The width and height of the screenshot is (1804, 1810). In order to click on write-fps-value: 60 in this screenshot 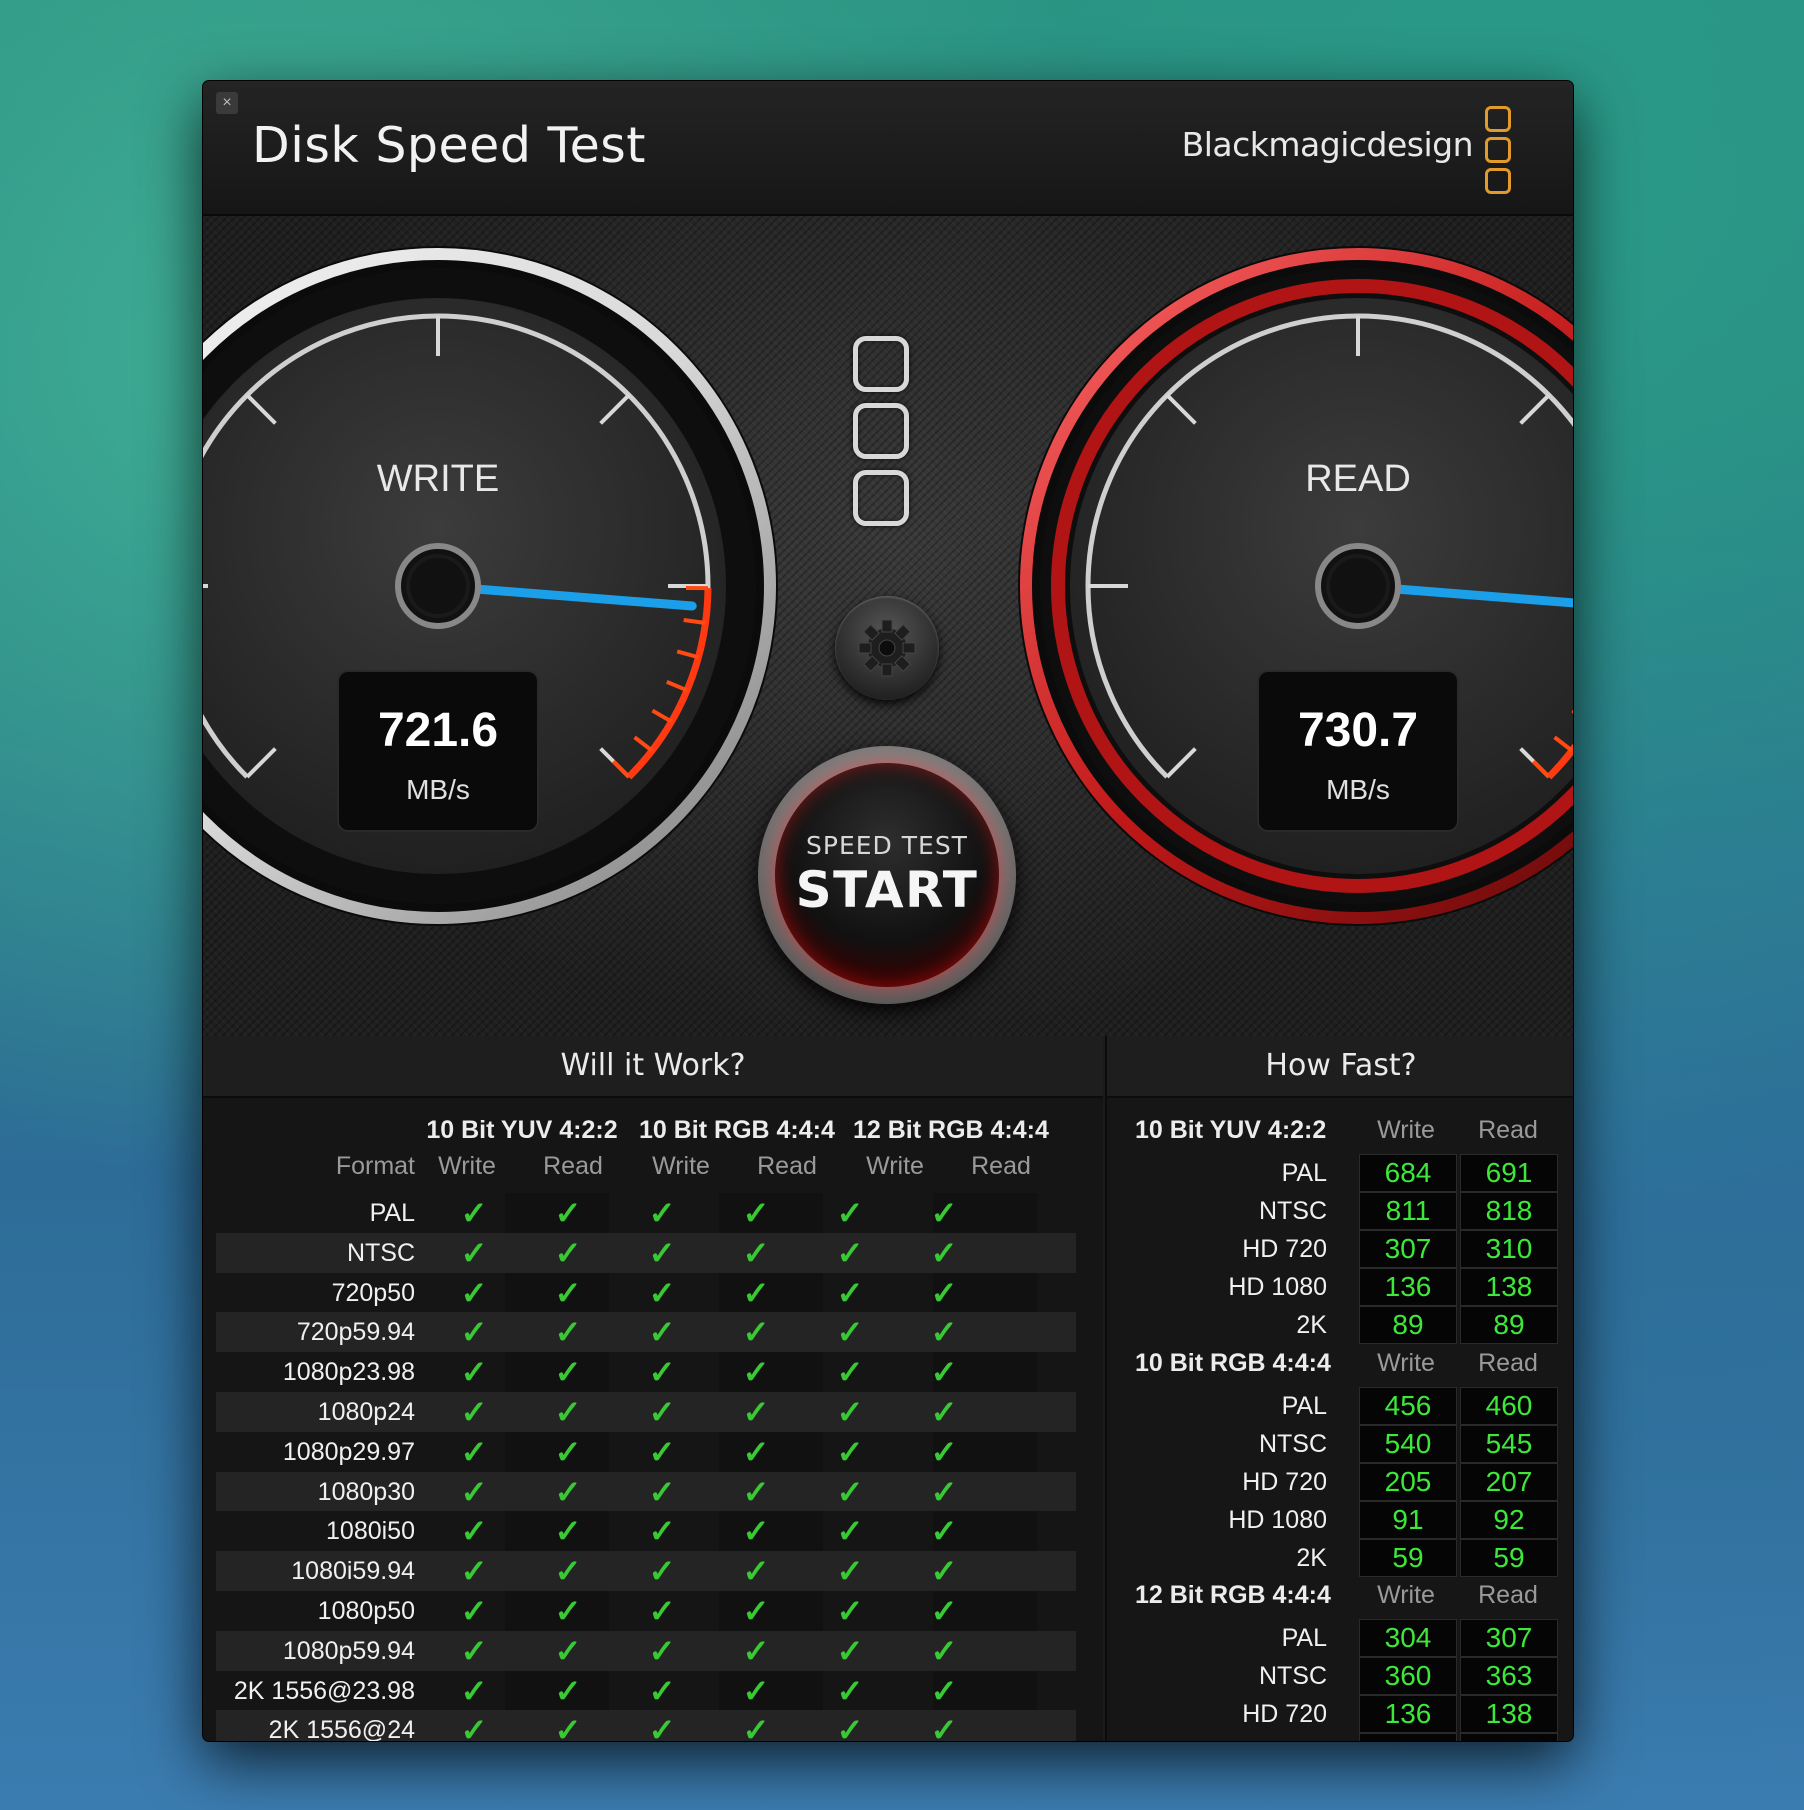, I will do `click(1408, 1737)`.